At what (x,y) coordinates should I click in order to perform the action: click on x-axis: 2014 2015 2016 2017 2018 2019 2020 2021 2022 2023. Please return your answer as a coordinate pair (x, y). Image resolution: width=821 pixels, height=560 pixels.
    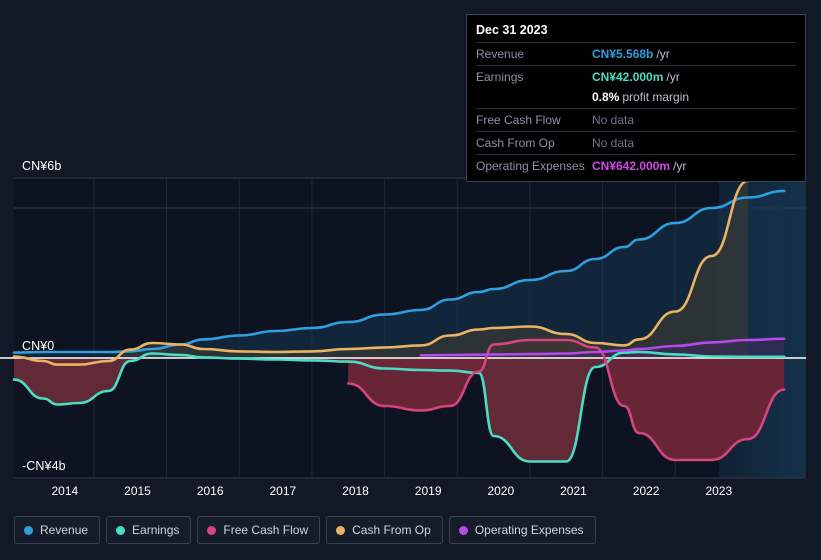
    Looking at the image, I should click on (410, 493).